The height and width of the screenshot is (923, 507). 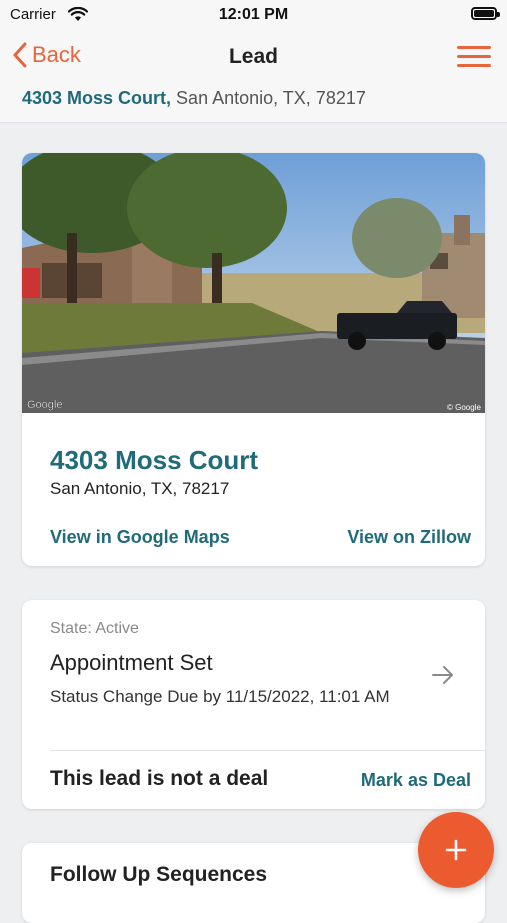 I want to click on arrow-right-icon, so click(x=443, y=675).